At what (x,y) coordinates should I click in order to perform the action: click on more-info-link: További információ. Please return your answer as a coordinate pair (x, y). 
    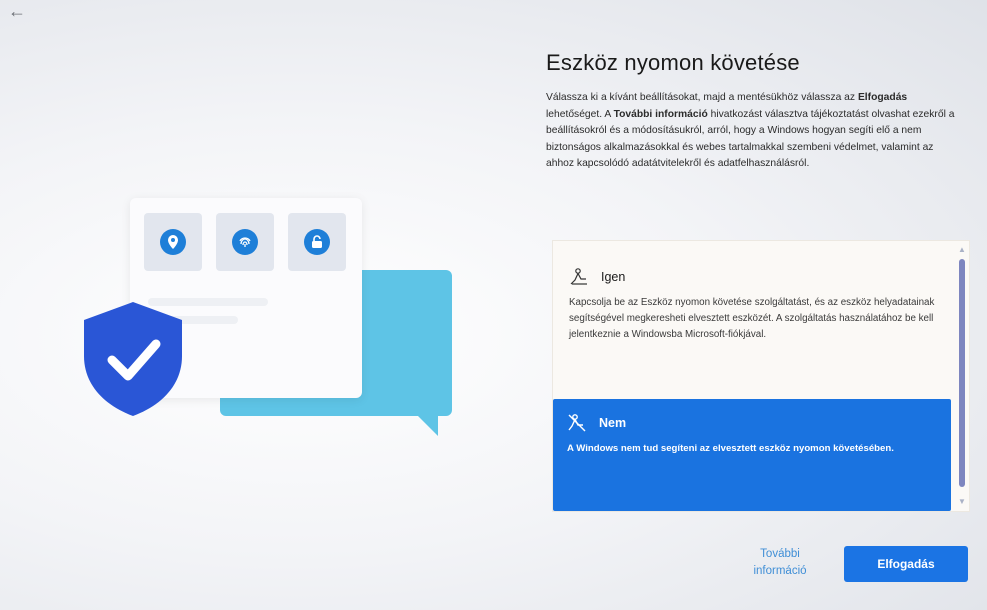
    Looking at the image, I should click on (780, 563).